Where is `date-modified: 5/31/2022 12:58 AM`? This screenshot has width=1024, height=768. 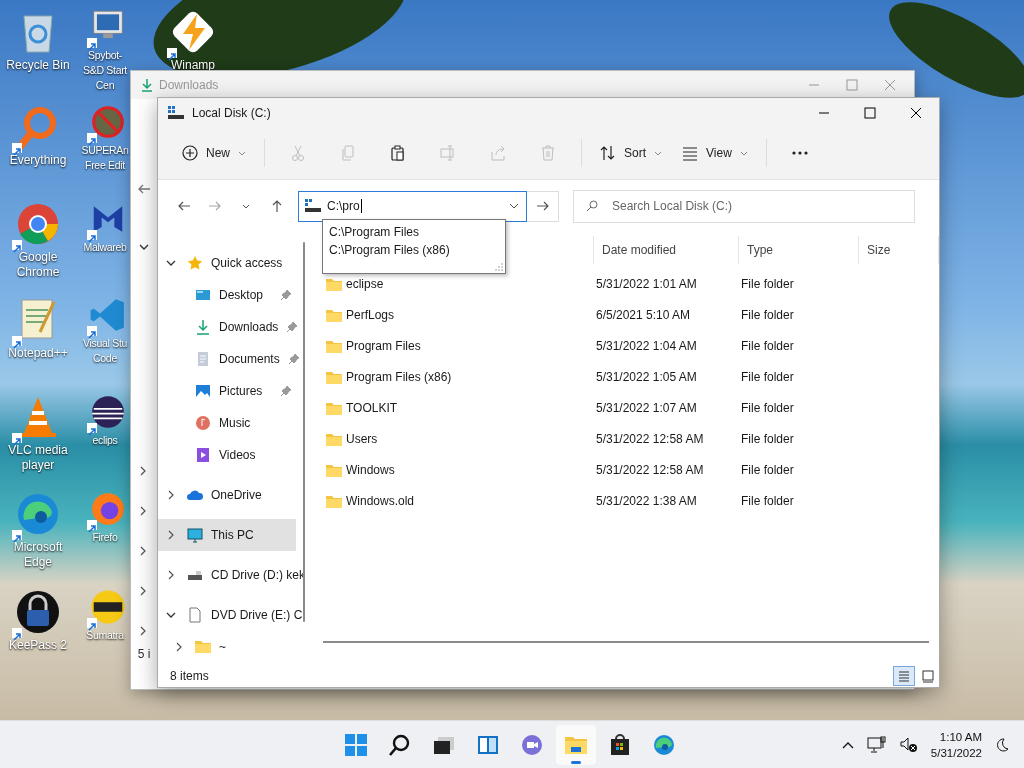 date-modified: 5/31/2022 12:58 AM is located at coordinates (650, 469).